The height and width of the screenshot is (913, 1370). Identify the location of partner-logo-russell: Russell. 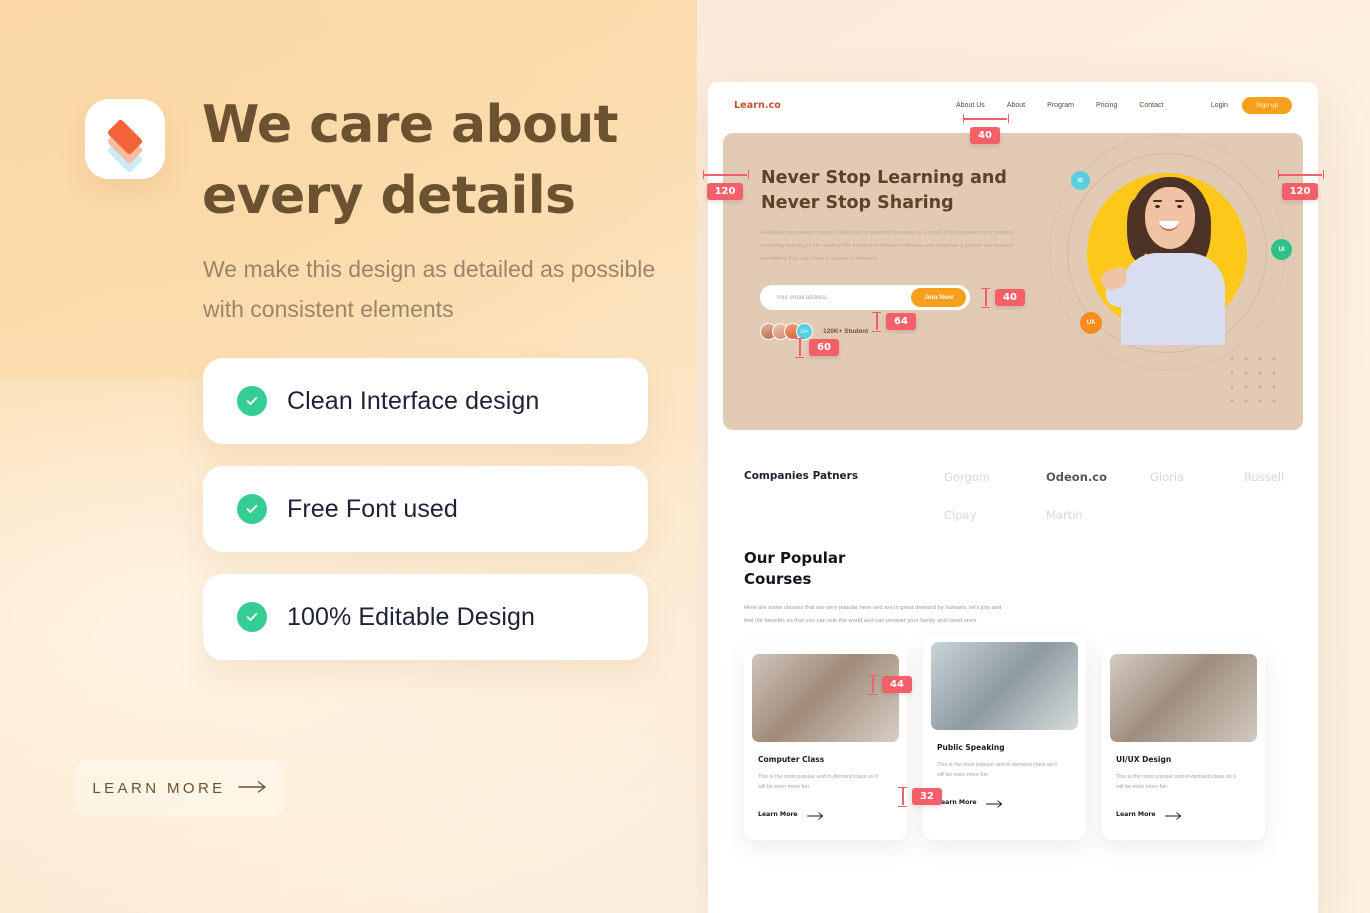
(1264, 477).